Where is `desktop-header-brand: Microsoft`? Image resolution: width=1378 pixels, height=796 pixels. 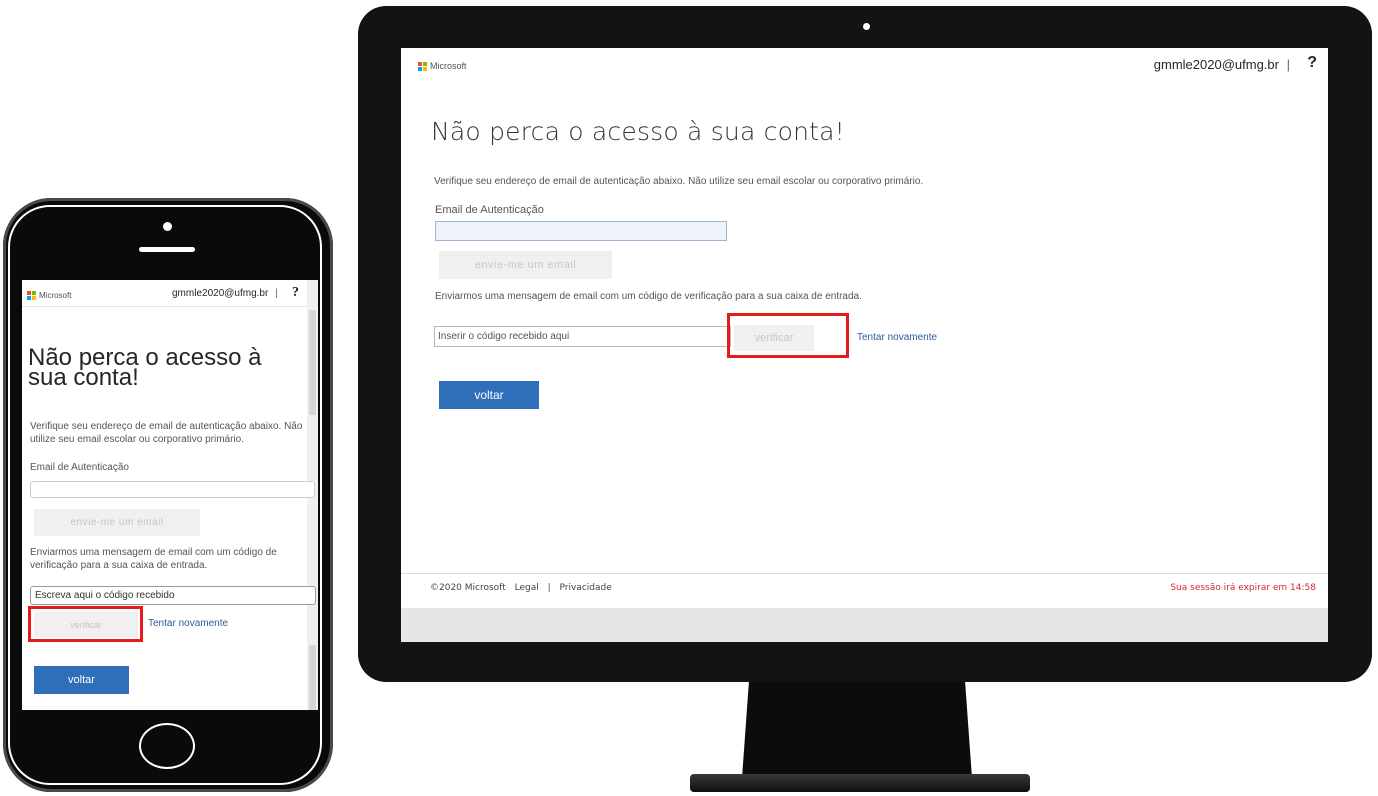
desktop-header-brand: Microsoft is located at coordinates (442, 66).